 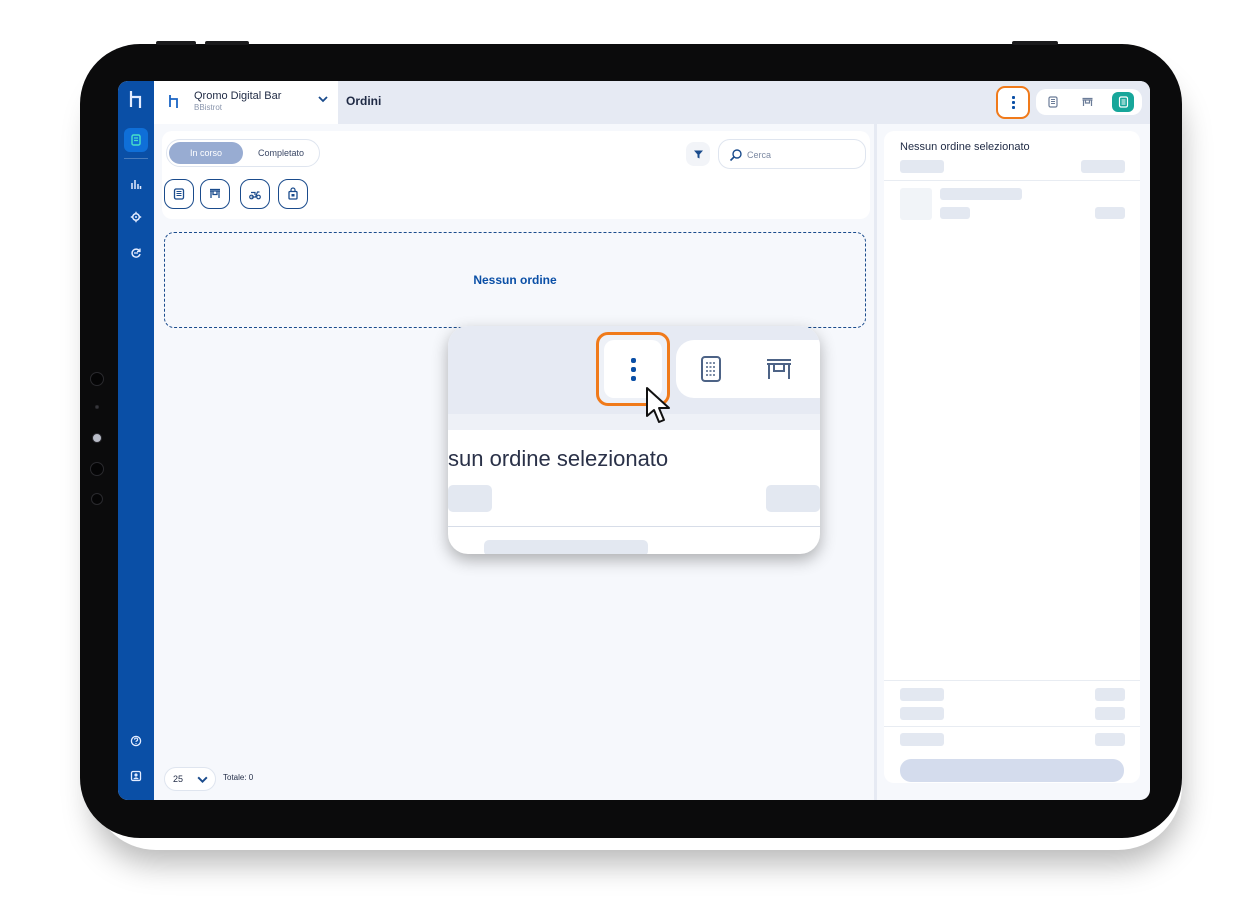 I want to click on help-icon, so click(x=136, y=741).